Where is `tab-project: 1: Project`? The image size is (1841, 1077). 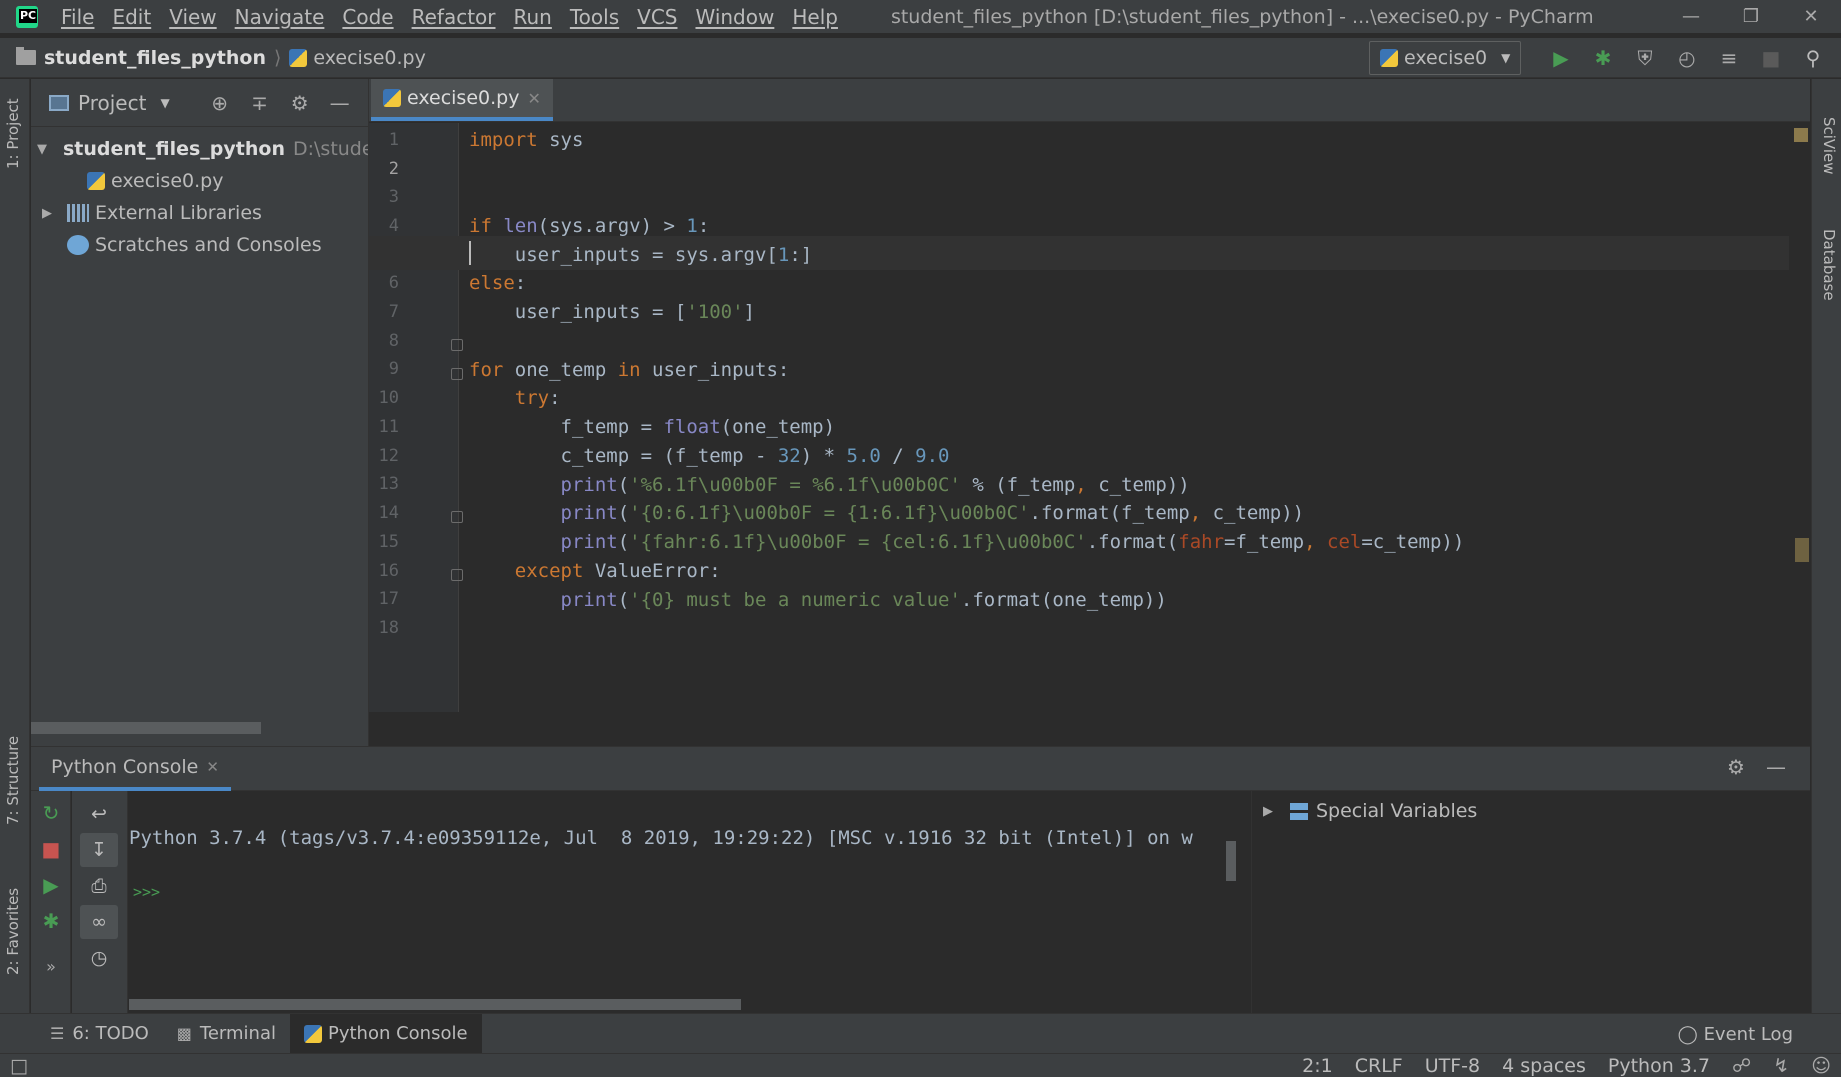
tab-project: 1: Project is located at coordinates (13, 133).